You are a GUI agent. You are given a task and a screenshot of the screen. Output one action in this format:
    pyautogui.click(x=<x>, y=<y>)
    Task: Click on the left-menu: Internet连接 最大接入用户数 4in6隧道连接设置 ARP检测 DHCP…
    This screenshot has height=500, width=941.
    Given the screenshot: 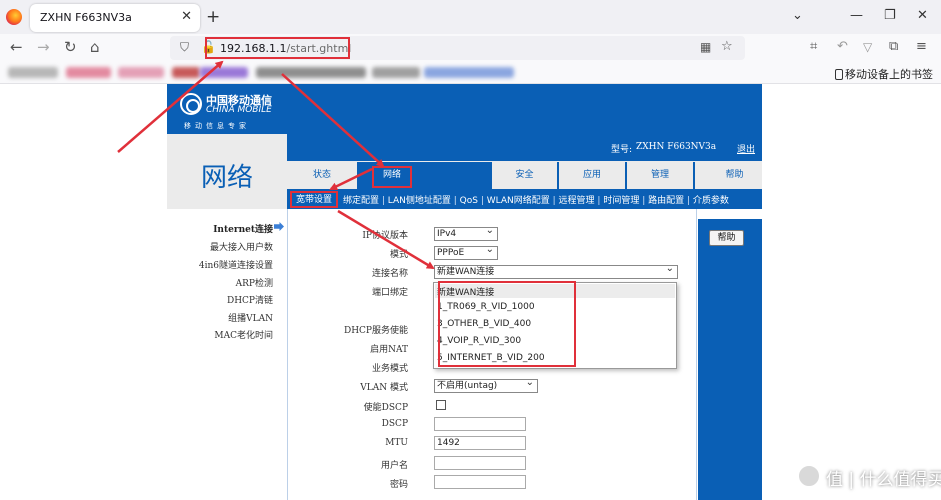 What is the action you would take?
    pyautogui.click(x=227, y=354)
    